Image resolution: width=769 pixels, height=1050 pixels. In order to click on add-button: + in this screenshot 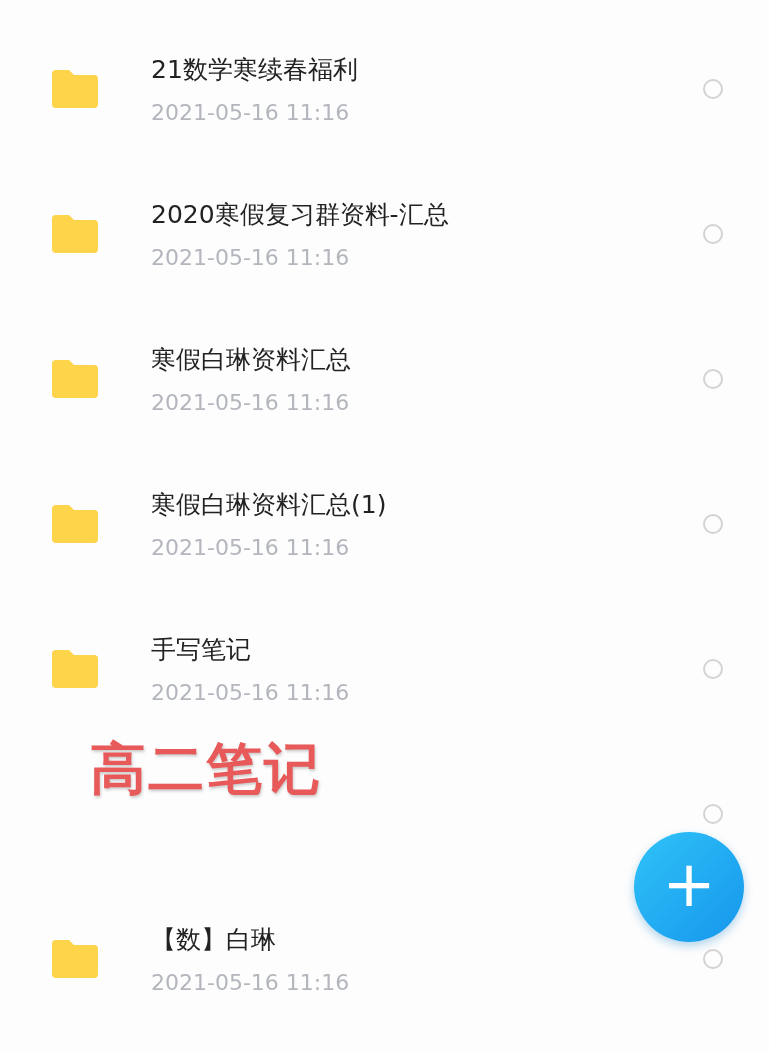, I will do `click(689, 887)`.